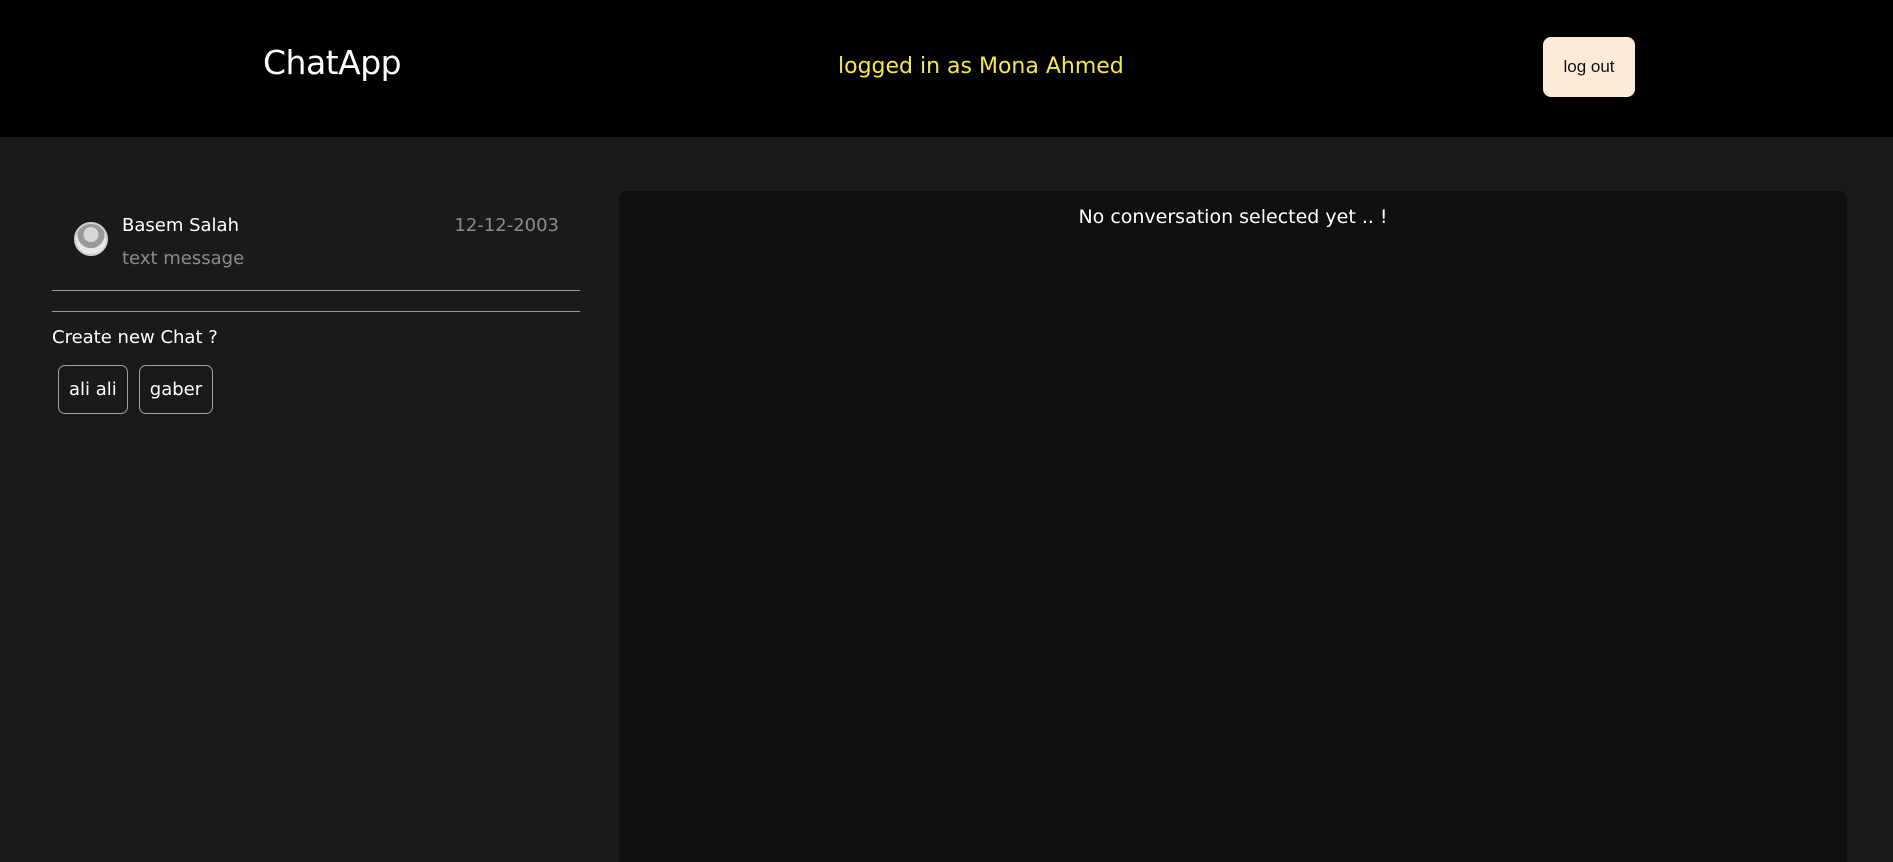 Image resolution: width=1893 pixels, height=862 pixels. What do you see at coordinates (981, 66) in the screenshot?
I see `logged-in-status: logged in as Mona Ahmed` at bounding box center [981, 66].